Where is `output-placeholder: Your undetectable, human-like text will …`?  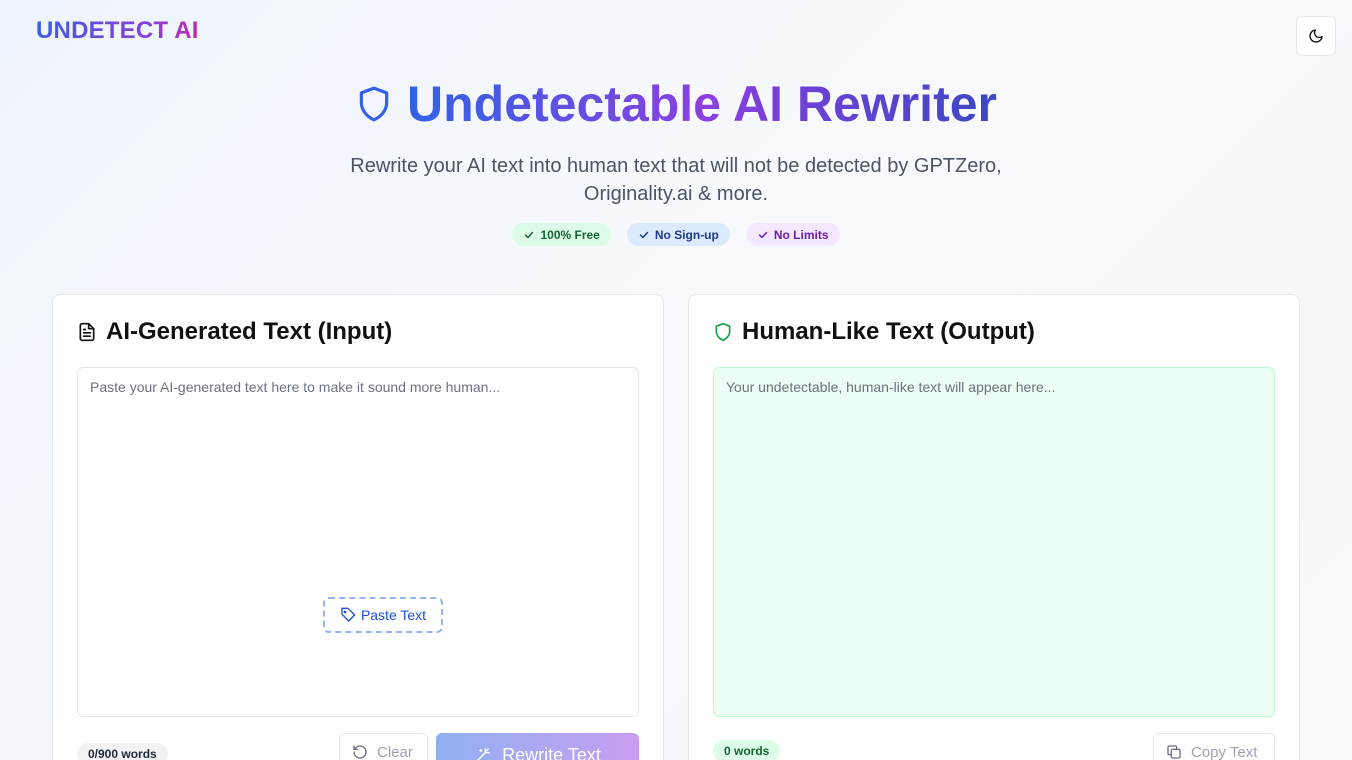
output-placeholder: Your undetectable, human-like text will … is located at coordinates (891, 387).